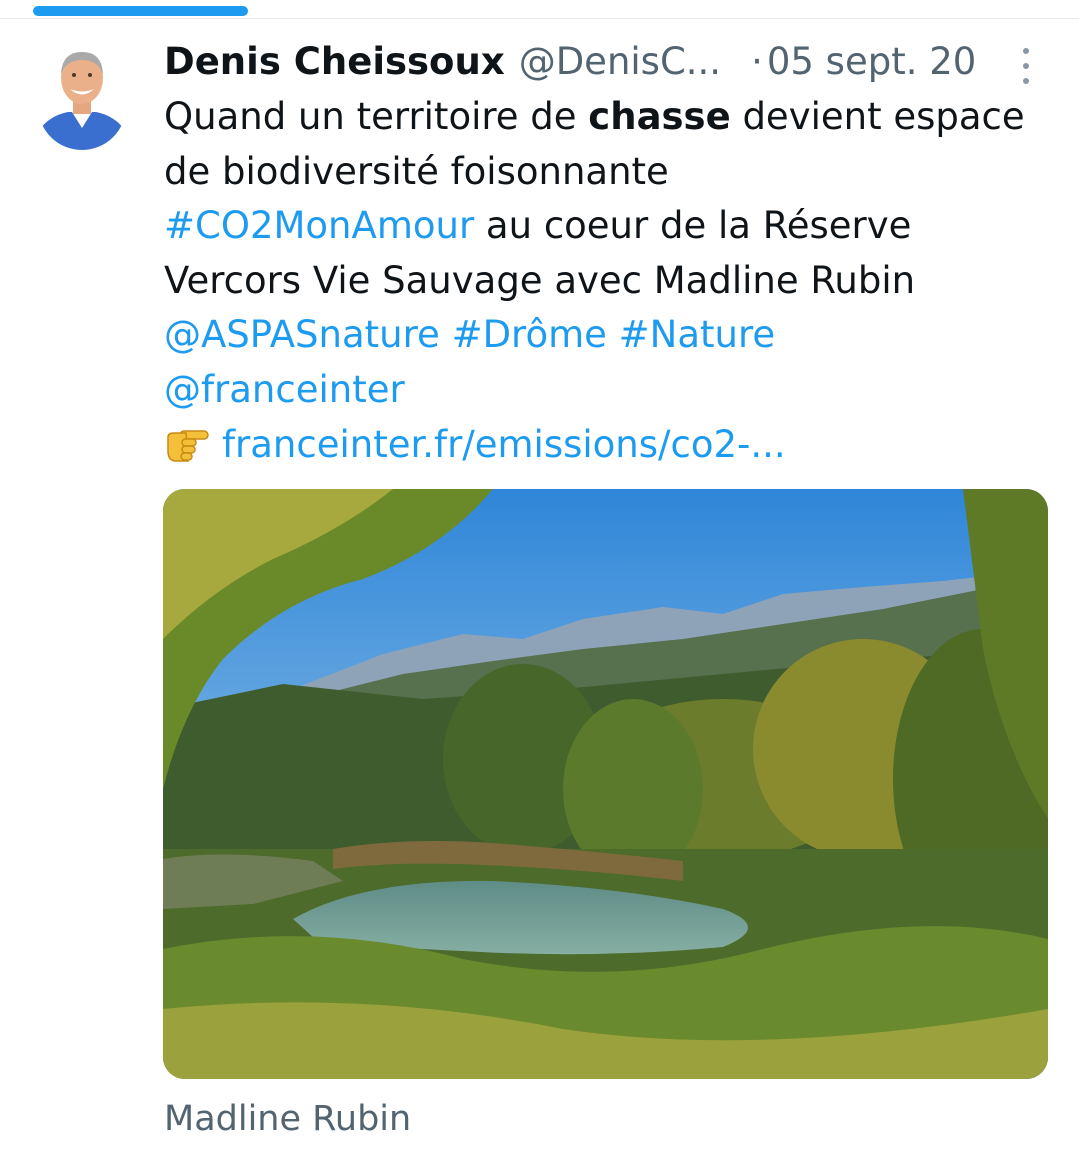 This screenshot has height=1160, width=1079. What do you see at coordinates (284, 389) in the screenshot?
I see `mention-franceinter: @franceinter` at bounding box center [284, 389].